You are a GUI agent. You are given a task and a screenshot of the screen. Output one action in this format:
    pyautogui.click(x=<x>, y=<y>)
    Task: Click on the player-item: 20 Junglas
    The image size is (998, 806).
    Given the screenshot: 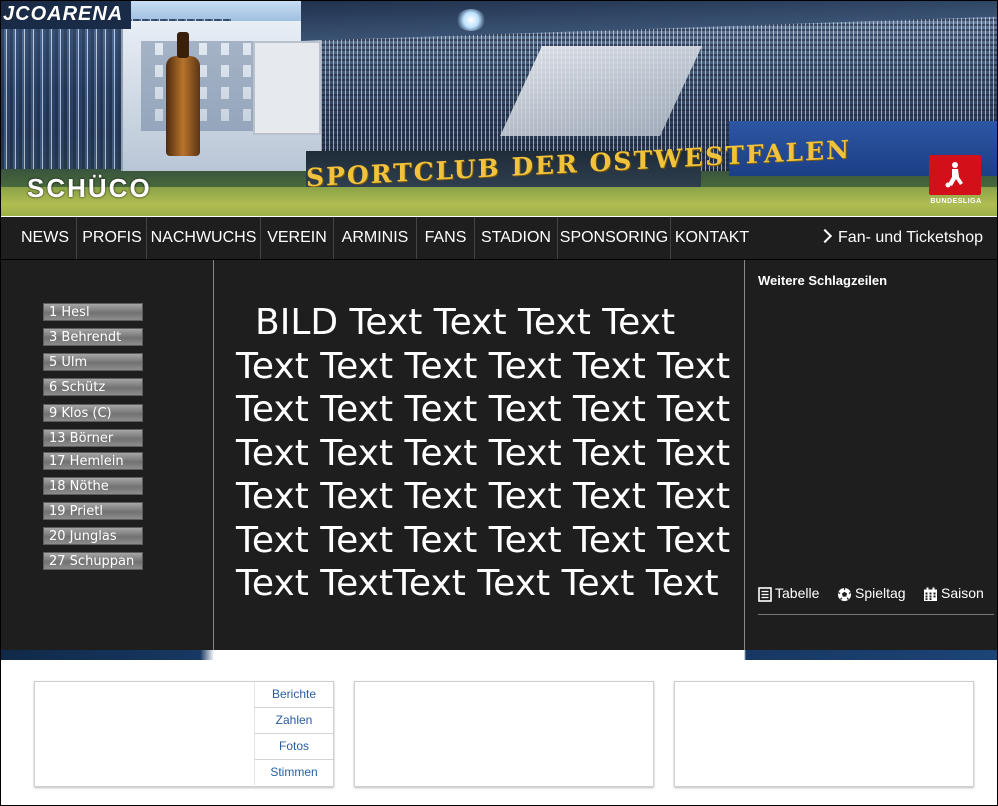 What is the action you would take?
    pyautogui.click(x=93, y=536)
    